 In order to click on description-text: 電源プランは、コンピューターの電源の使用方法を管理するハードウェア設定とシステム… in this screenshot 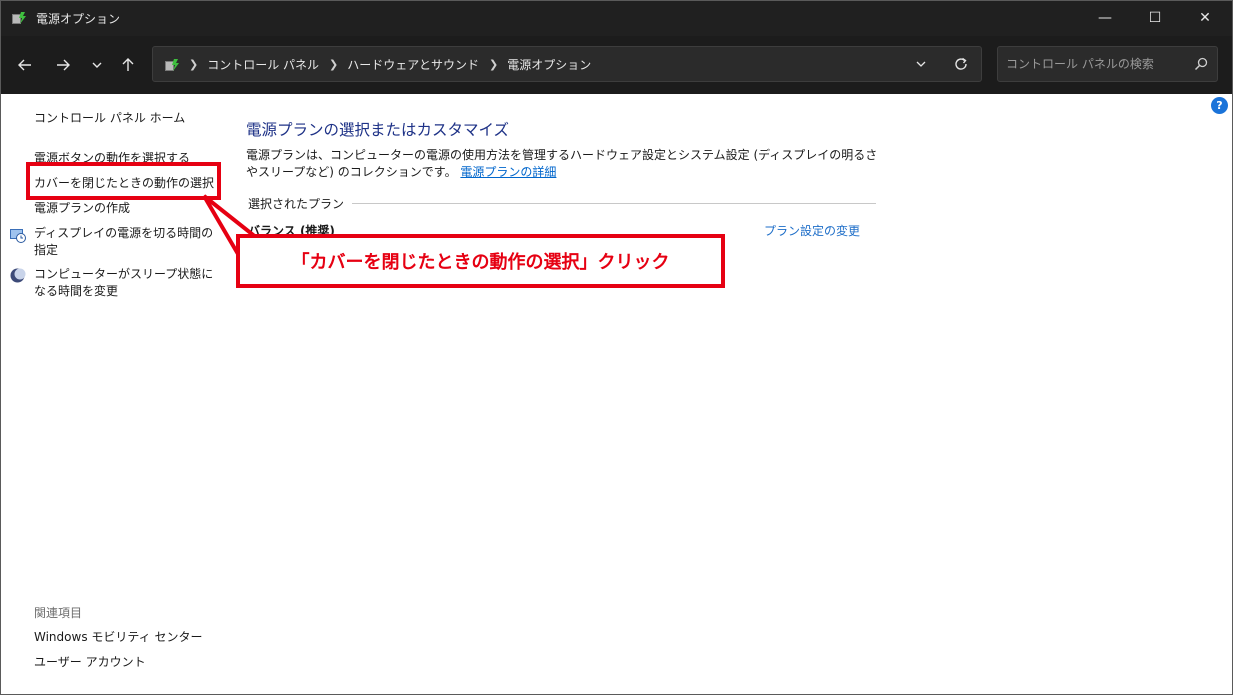, I will do `click(562, 163)`.